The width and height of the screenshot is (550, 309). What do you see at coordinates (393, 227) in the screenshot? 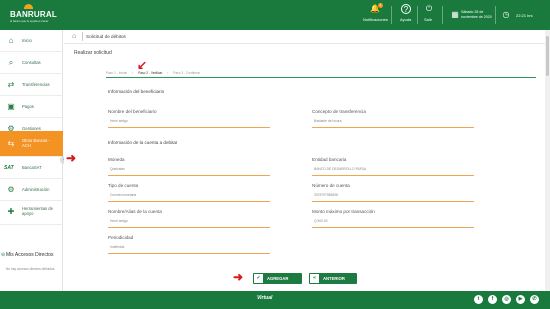
I see `max-amount-underline` at bounding box center [393, 227].